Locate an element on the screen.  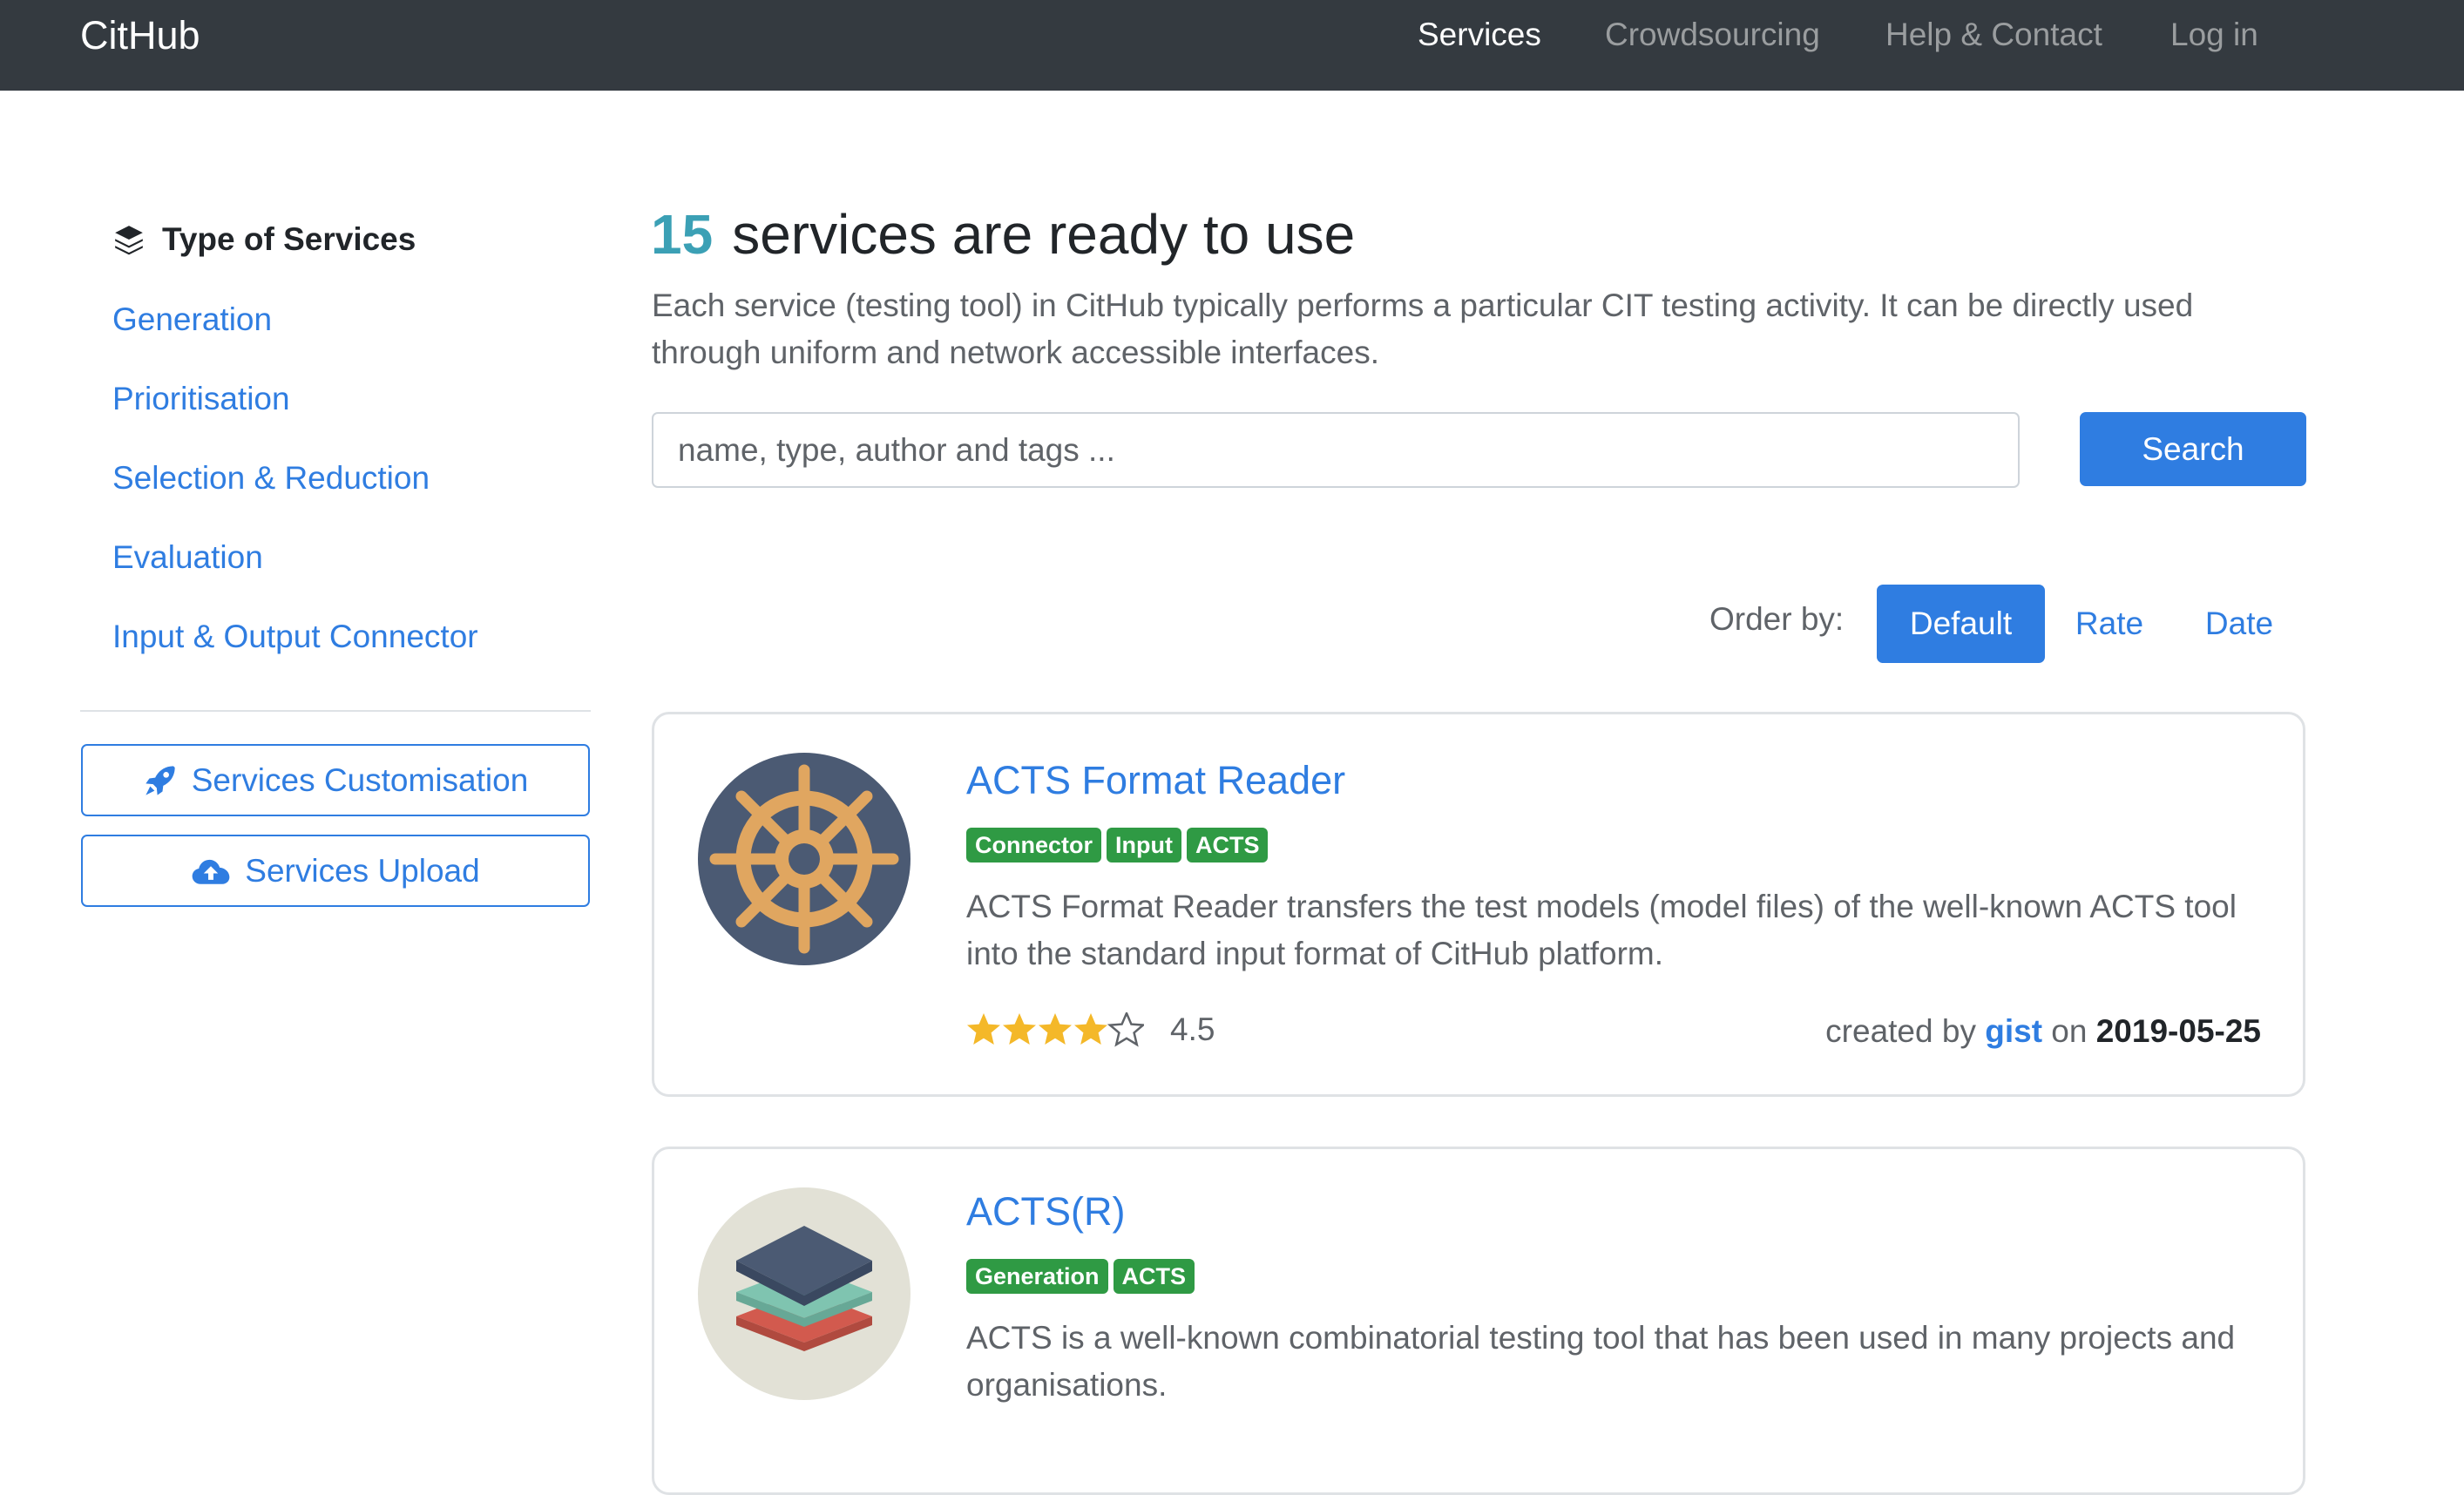
tag-badge: Input is located at coordinates (1144, 845).